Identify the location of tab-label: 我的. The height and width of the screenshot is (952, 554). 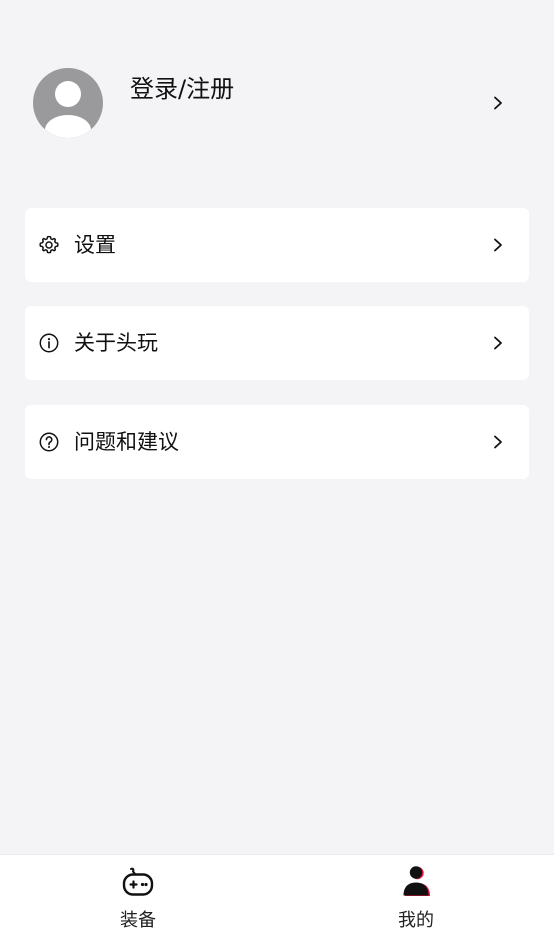
(416, 920).